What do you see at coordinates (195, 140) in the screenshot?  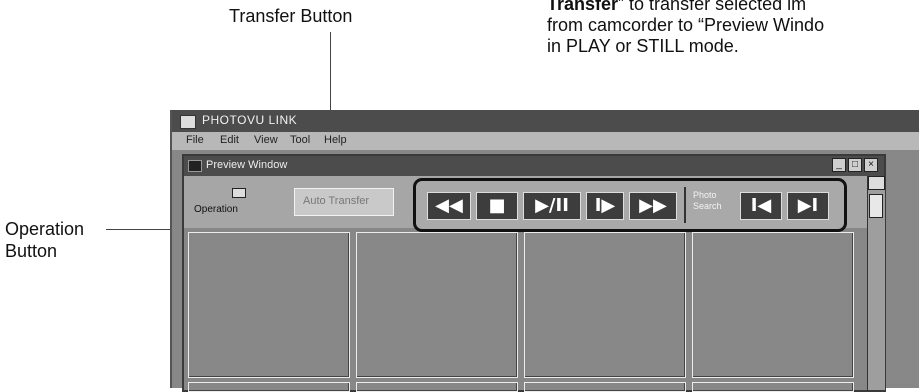 I see `menu-file: File` at bounding box center [195, 140].